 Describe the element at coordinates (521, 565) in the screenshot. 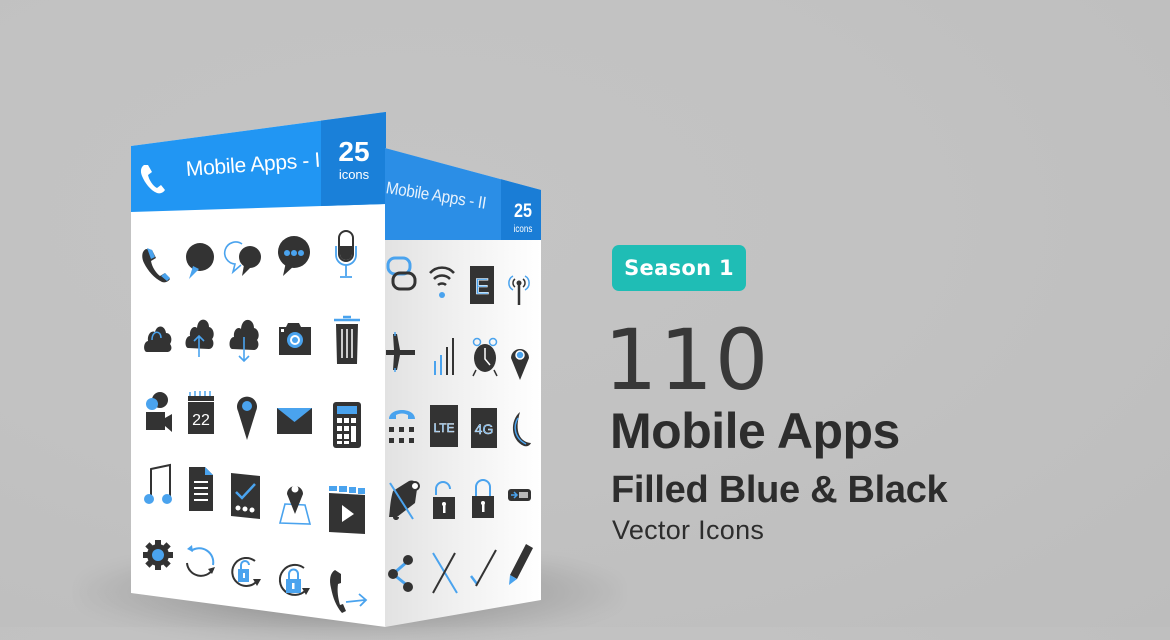

I see `pencil-icon` at that location.